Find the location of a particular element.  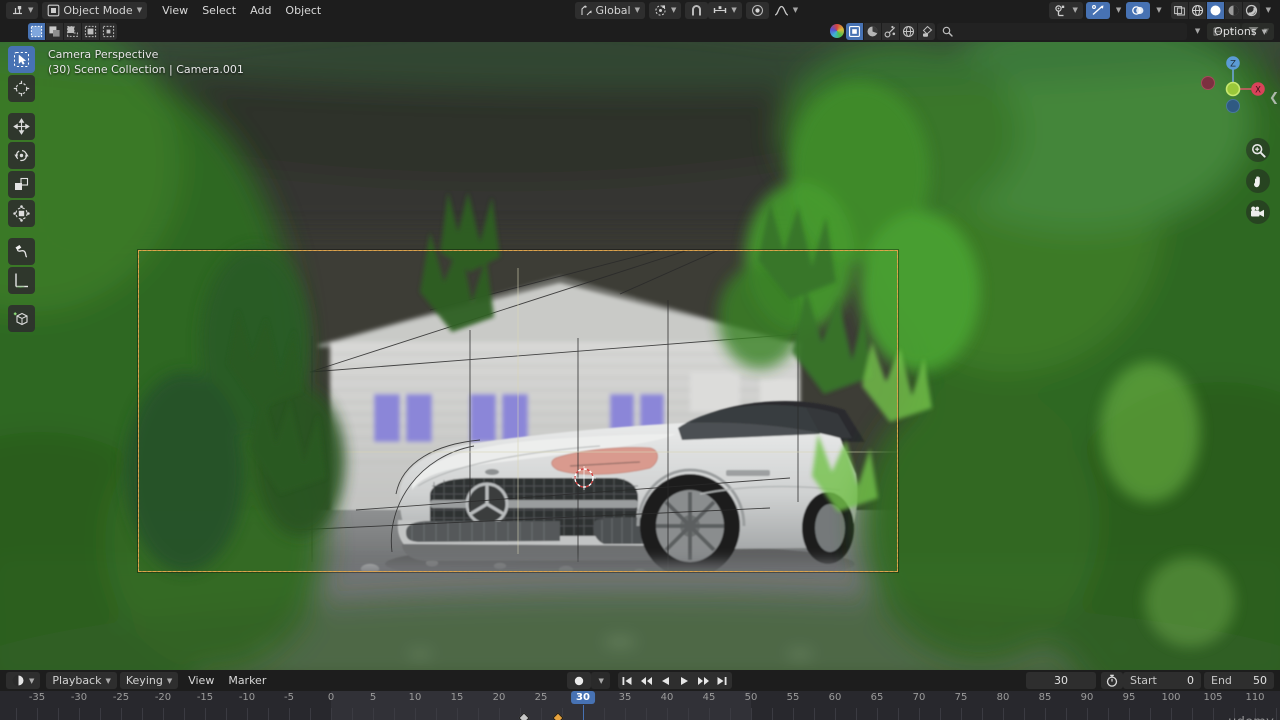

circle-select-icon is located at coordinates (90, 31).